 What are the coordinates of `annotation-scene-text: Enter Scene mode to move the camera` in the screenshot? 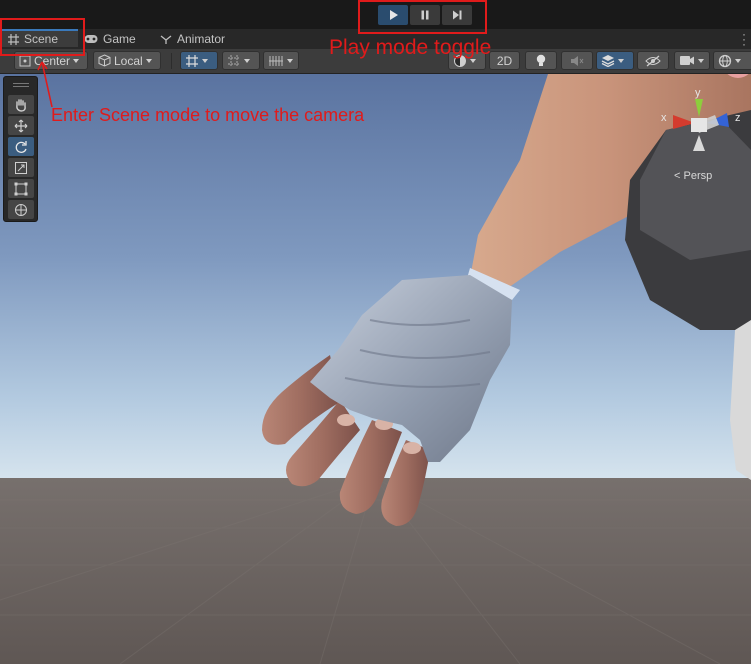 It's located at (208, 115).